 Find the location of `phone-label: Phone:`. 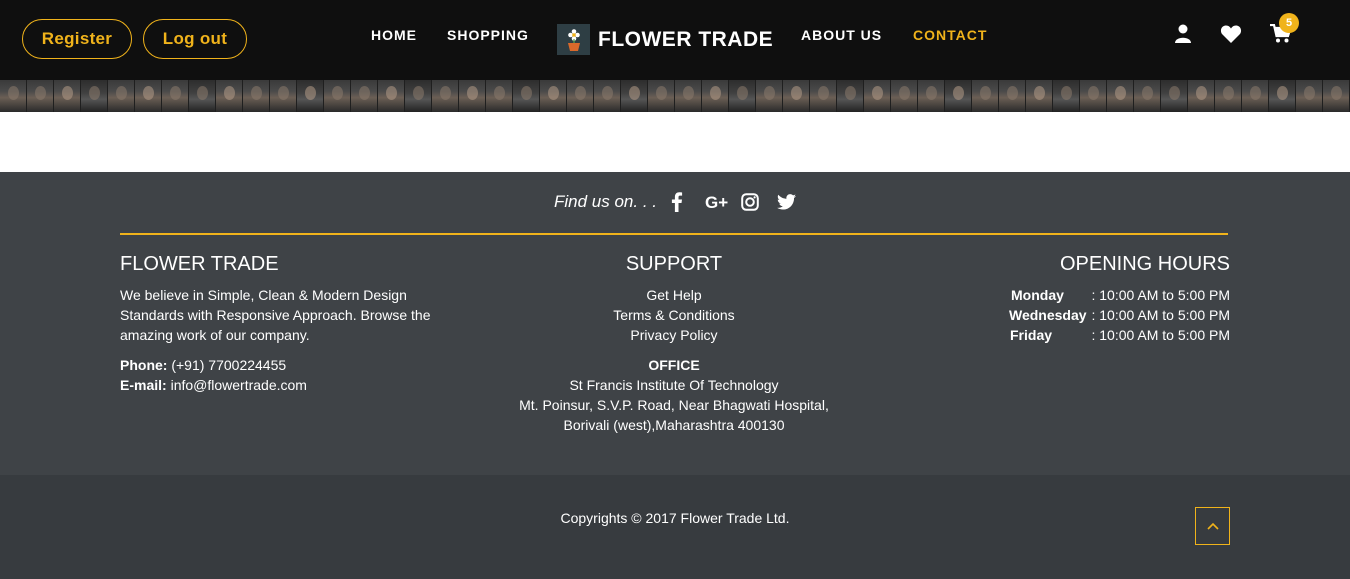

phone-label: Phone: is located at coordinates (144, 365).